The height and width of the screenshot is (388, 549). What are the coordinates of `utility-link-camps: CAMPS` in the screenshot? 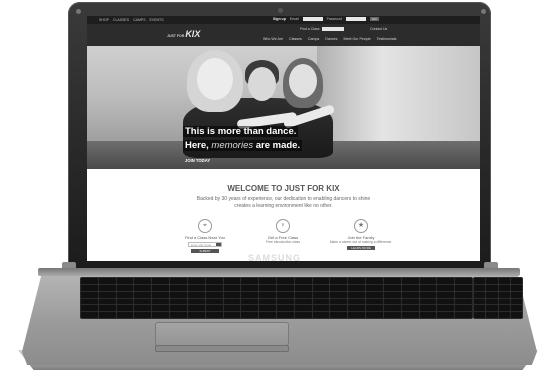 It's located at (139, 20).